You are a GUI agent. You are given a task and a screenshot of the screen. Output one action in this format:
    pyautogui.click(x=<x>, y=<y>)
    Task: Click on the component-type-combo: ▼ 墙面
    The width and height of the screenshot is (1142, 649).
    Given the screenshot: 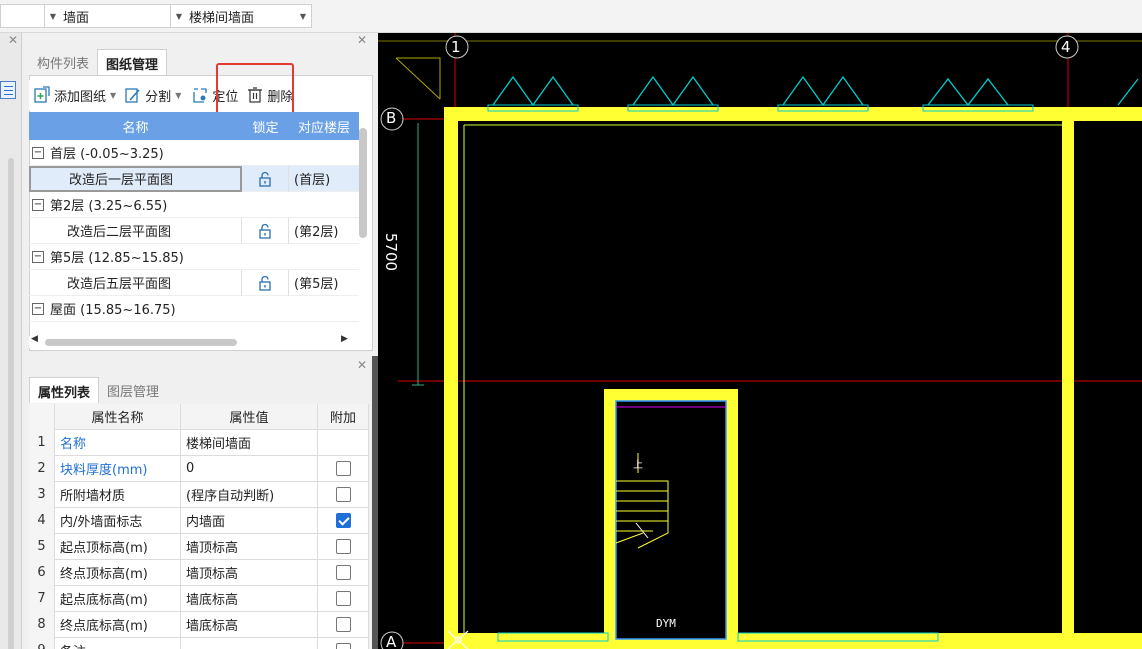 What is the action you would take?
    pyautogui.click(x=114, y=16)
    